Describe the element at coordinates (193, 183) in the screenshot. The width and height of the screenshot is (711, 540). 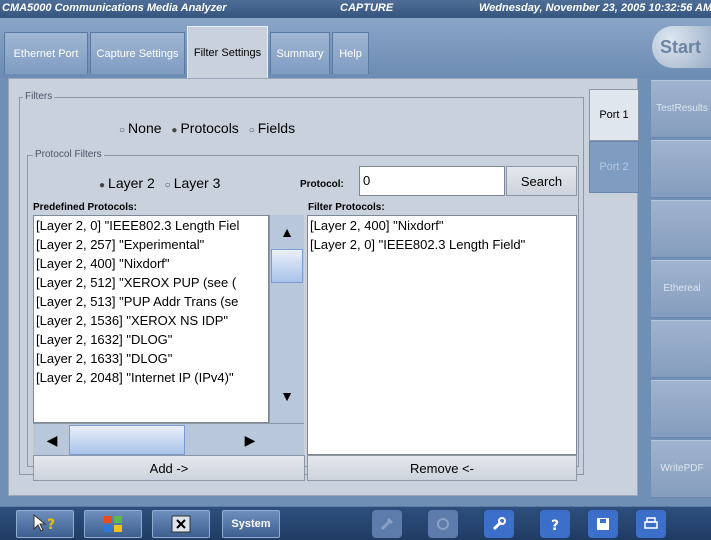
I see `radio-layer-3: ○ Layer 3` at that location.